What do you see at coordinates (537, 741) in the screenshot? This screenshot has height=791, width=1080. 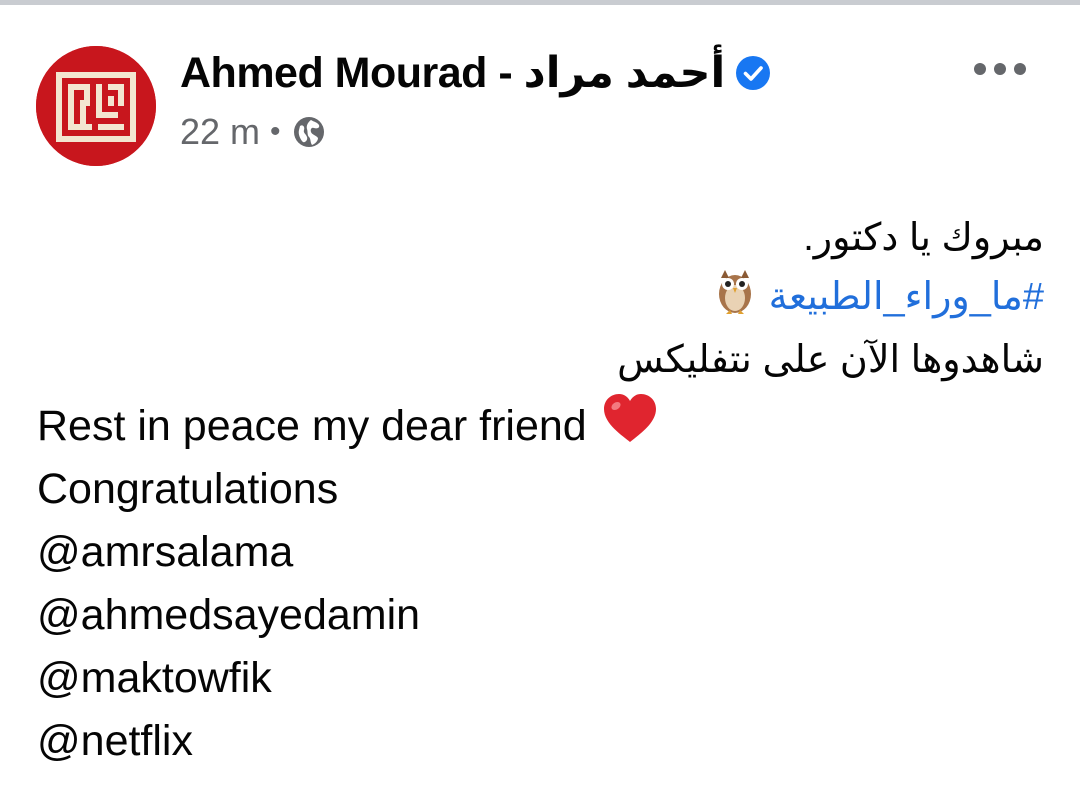 I see `mention-netflix: @netflix` at bounding box center [537, 741].